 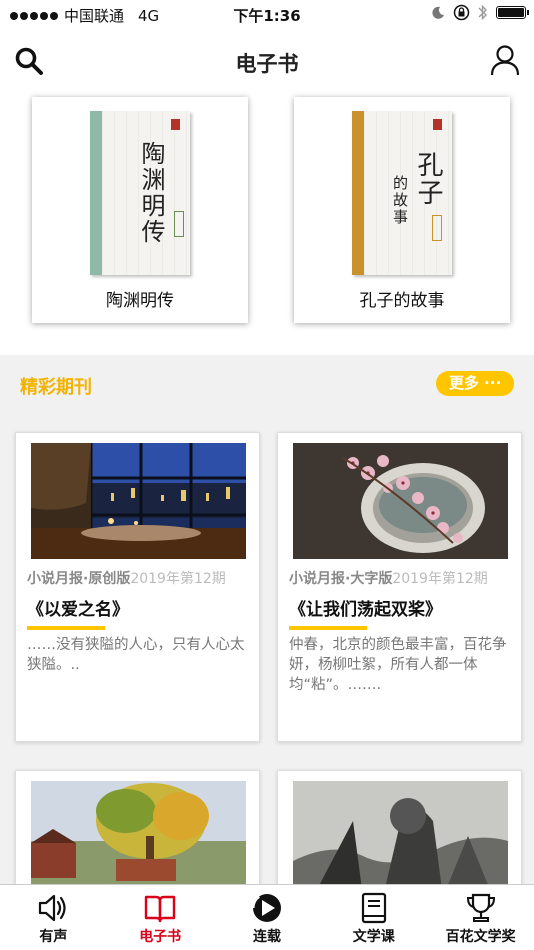 I want to click on magazine-meta: 小说月报·原创版2019年第12期, so click(x=126, y=578).